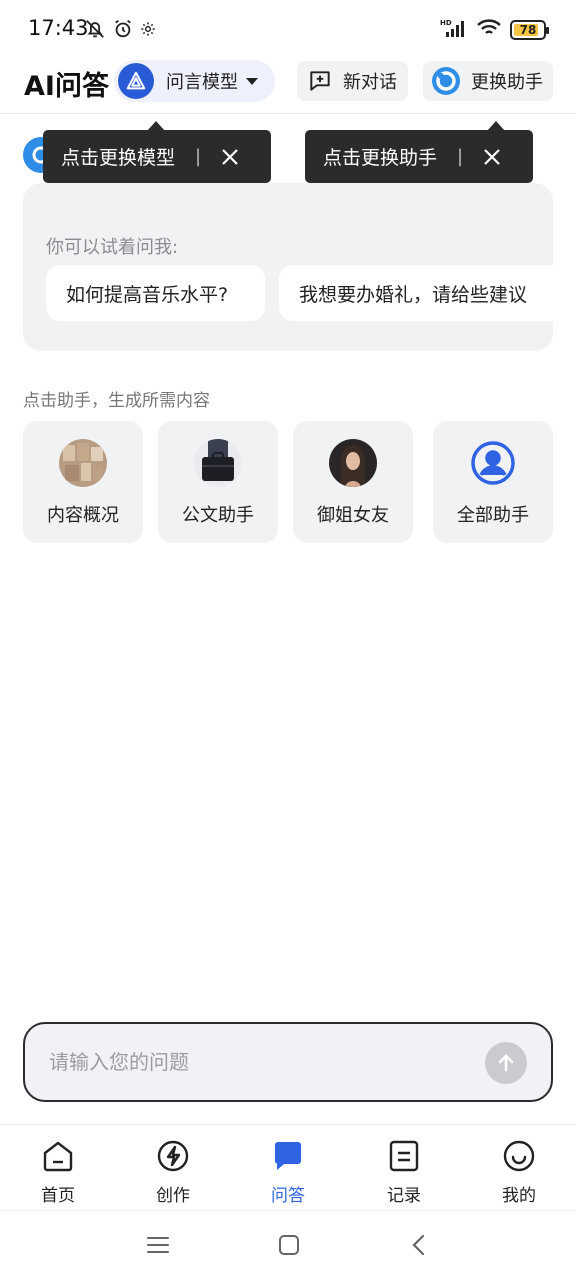 The width and height of the screenshot is (576, 1280). Describe the element at coordinates (416, 293) in the screenshot. I see `suggestion-chip: 我想要办婚礼，请给些建议` at that location.